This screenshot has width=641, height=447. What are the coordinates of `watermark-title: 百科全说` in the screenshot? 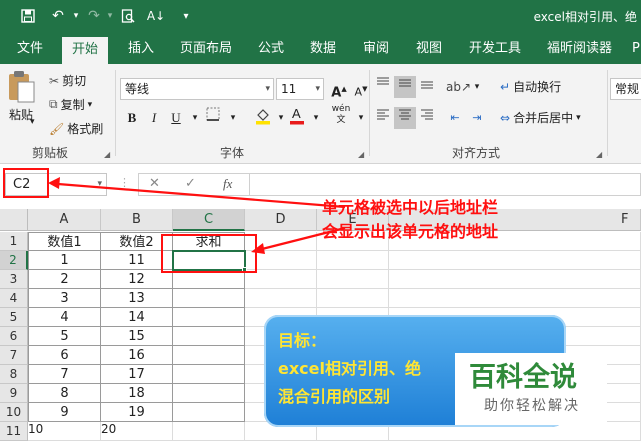 It's located at (523, 377).